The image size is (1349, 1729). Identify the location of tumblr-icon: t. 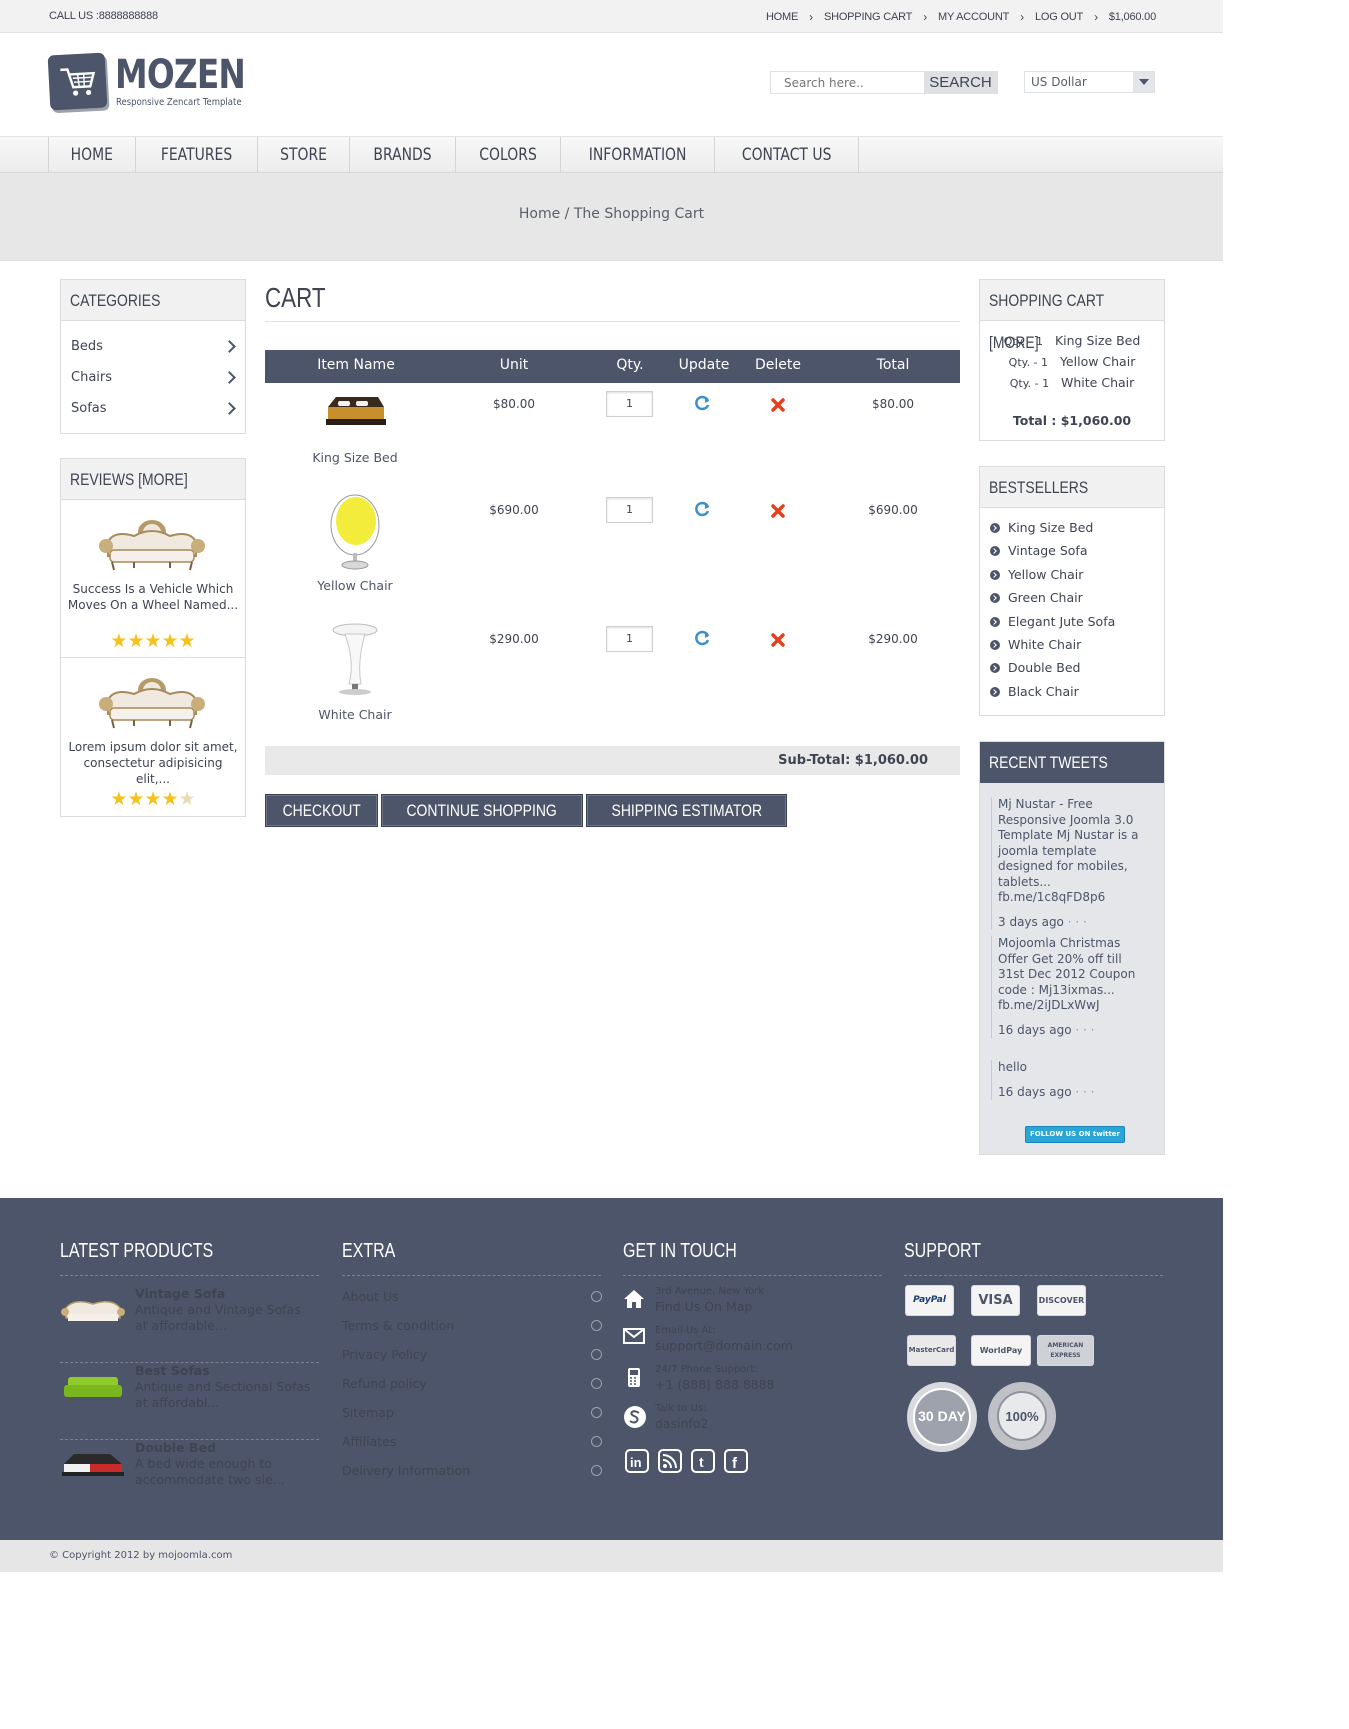
(703, 1461).